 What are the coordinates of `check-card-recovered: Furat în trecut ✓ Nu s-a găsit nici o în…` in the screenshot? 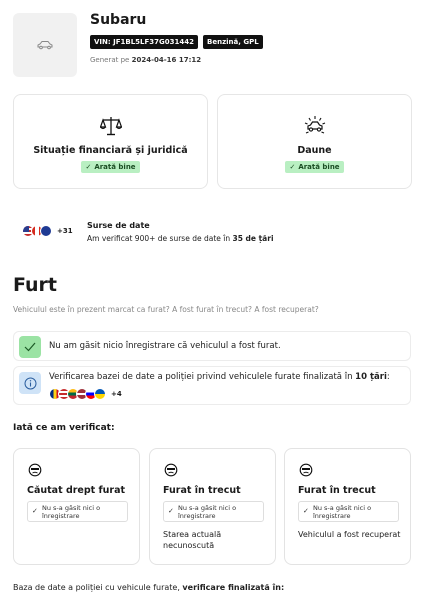 It's located at (347, 506).